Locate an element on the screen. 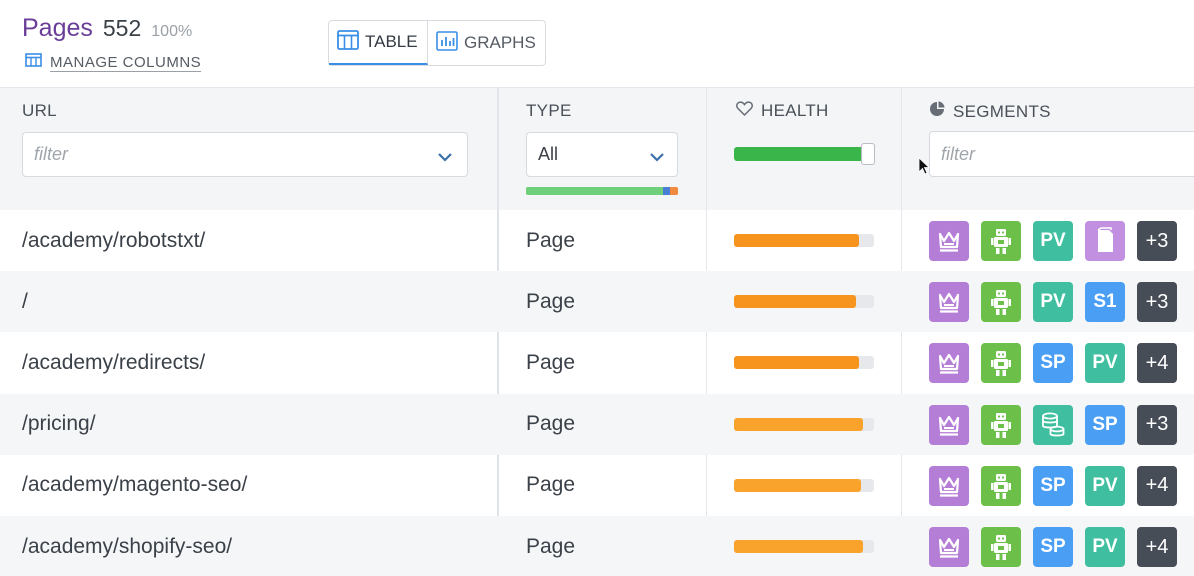 This screenshot has height=576, width=1194. row-url: /academy/magento-seo/ is located at coordinates (134, 485).